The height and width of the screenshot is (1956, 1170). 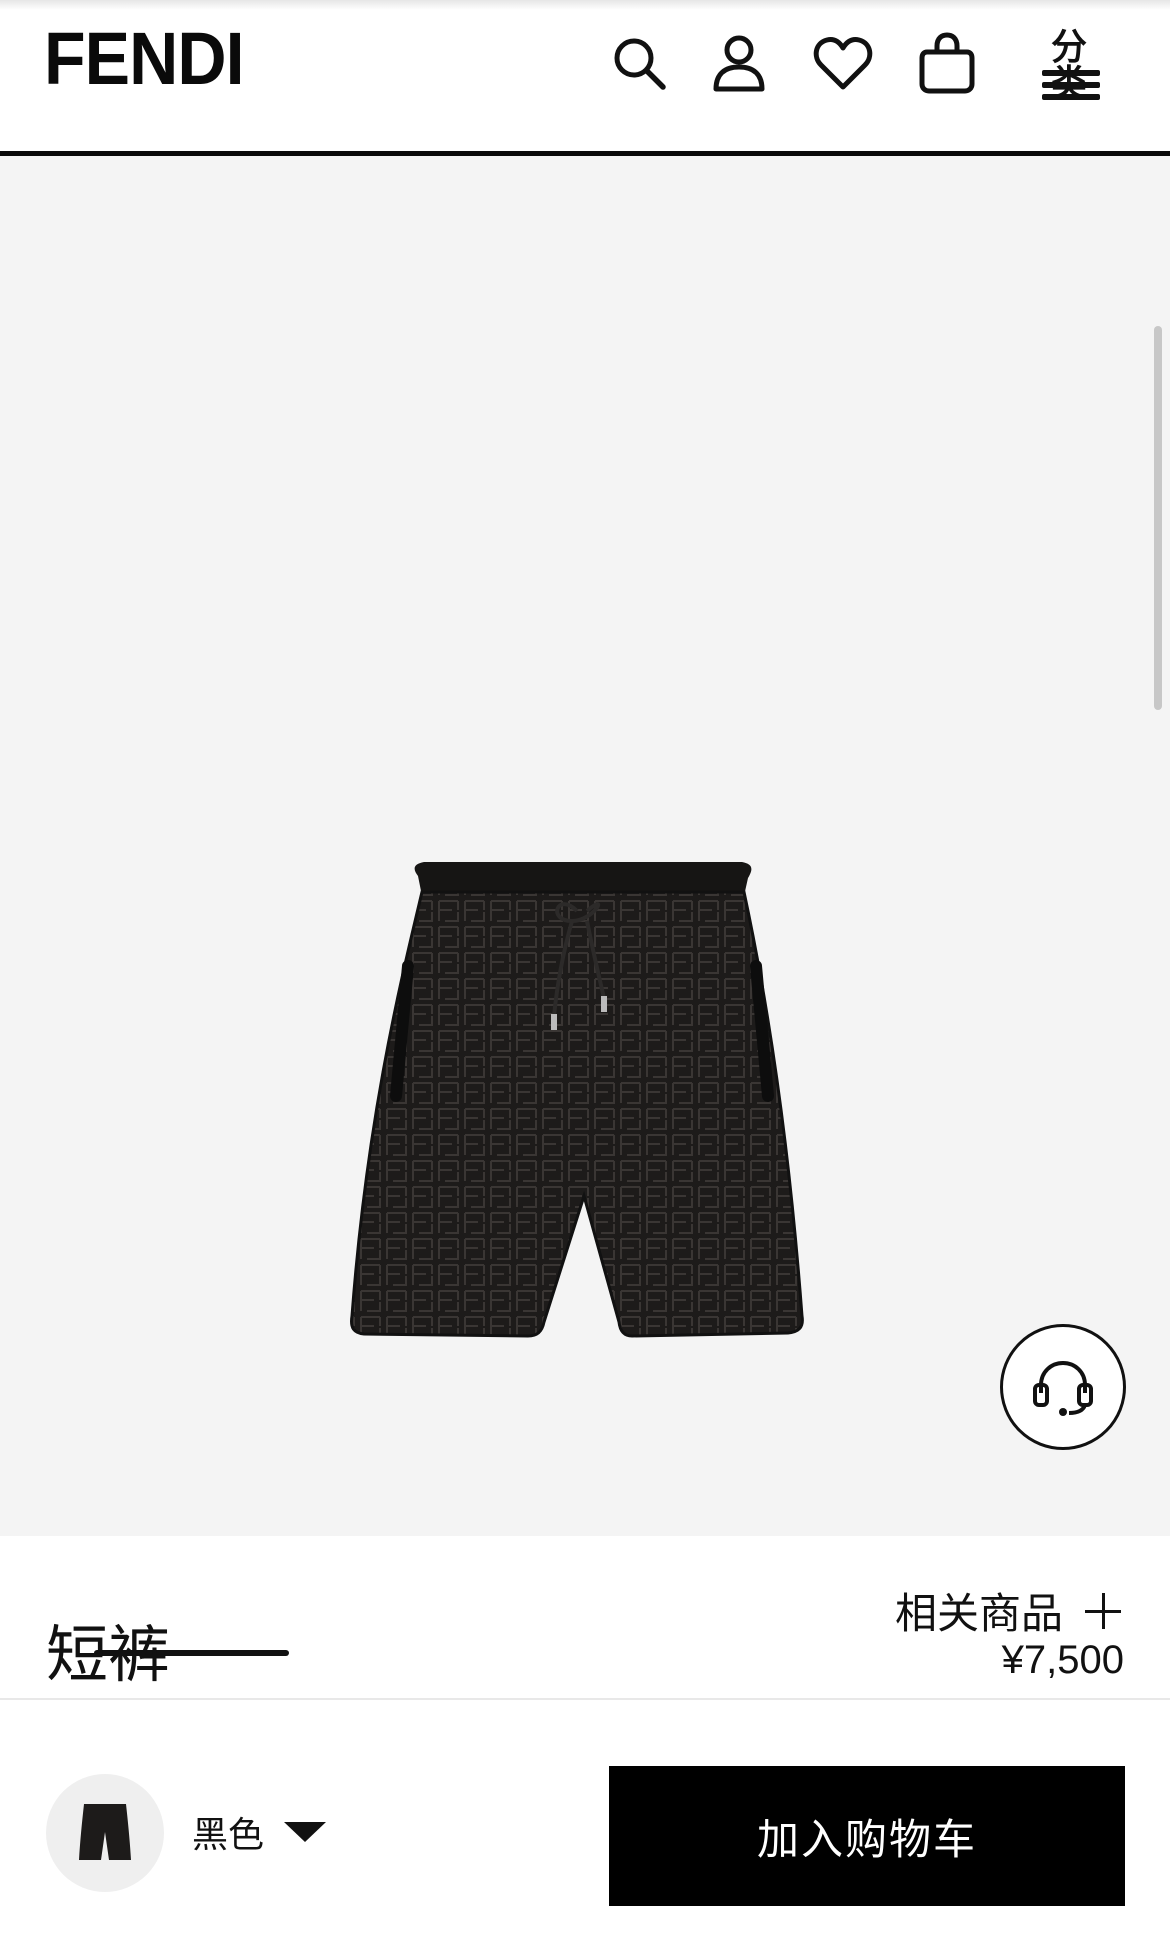 I want to click on product-image, so click(x=577, y=1100).